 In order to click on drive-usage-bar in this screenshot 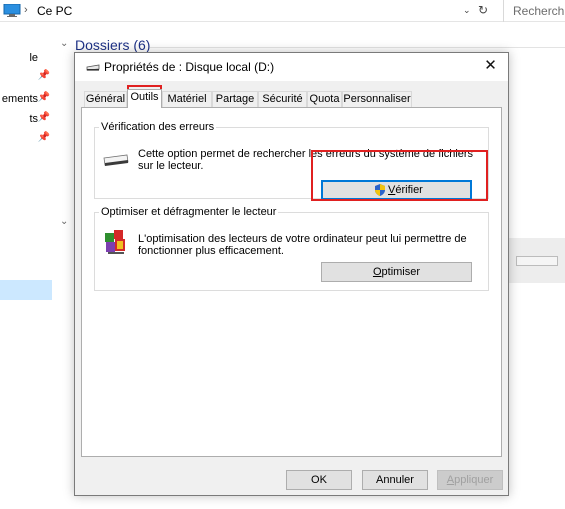, I will do `click(537, 261)`.